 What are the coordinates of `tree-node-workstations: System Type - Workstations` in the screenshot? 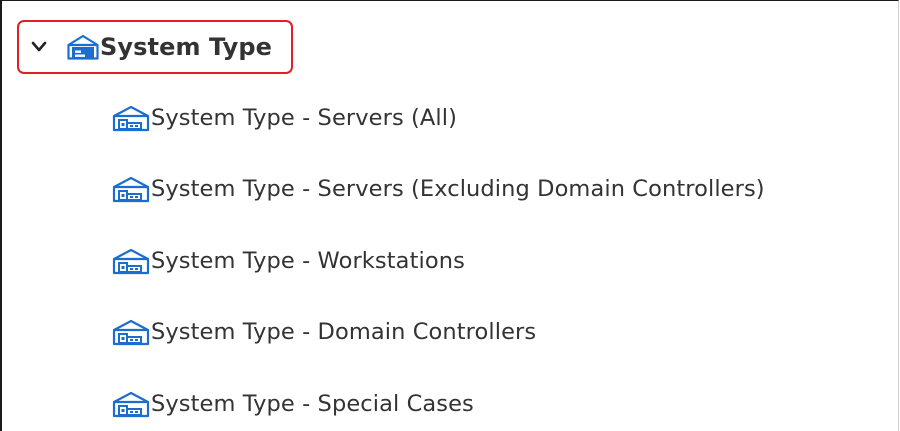 It's located at (288, 261).